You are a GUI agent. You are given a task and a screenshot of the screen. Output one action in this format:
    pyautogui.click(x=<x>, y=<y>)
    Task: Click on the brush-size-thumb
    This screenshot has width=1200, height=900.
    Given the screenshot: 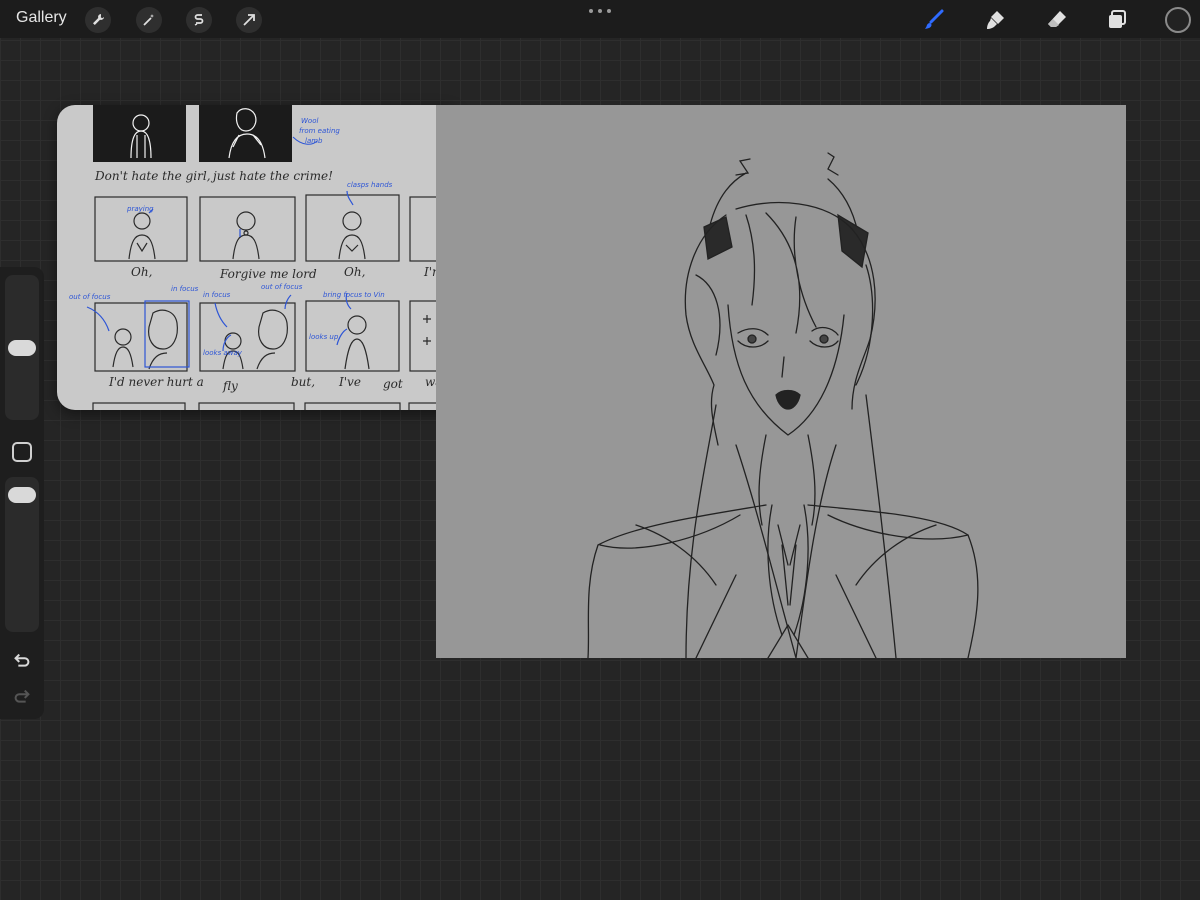 What is the action you would take?
    pyautogui.click(x=22, y=348)
    